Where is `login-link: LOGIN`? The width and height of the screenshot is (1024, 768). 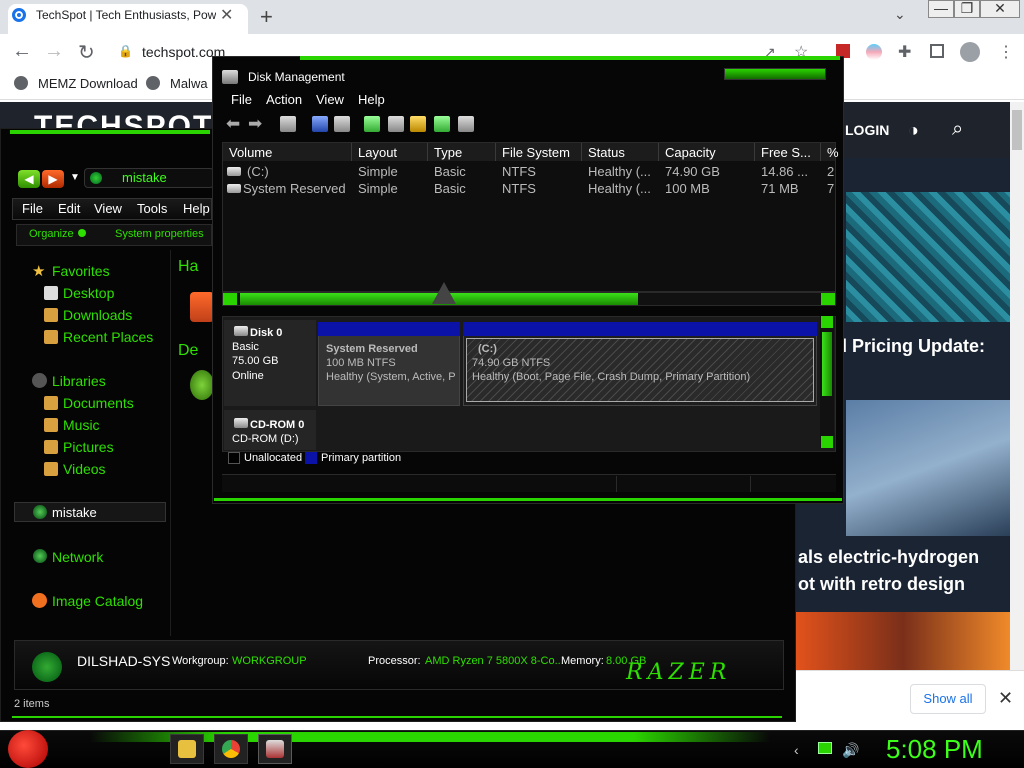 login-link: LOGIN is located at coordinates (867, 130).